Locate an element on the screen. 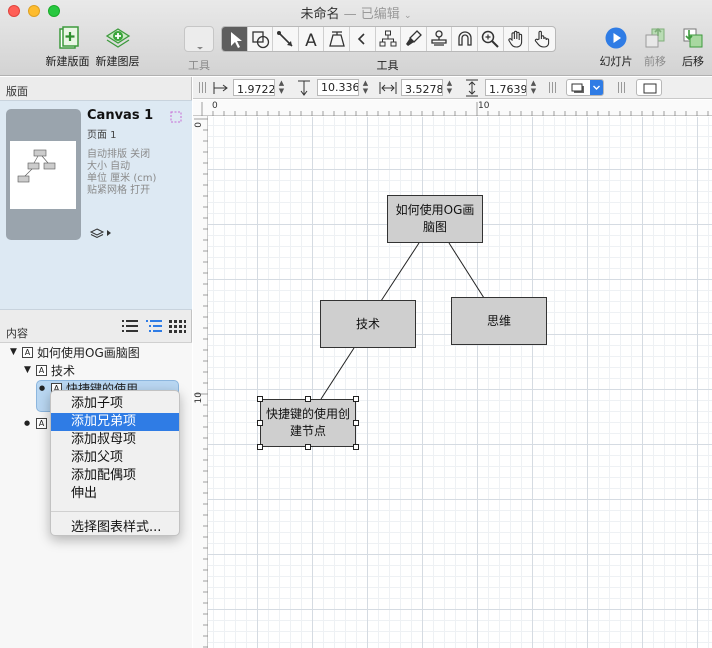 This screenshot has width=712, height=648. y-position-icon is located at coordinates (304, 88).